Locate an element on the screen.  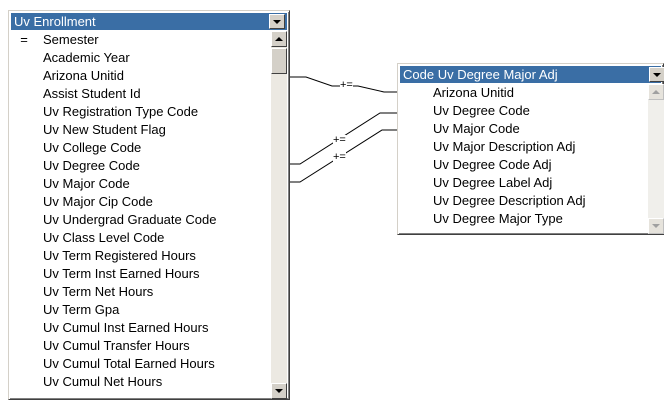
field-label: Semester is located at coordinates (71, 39).